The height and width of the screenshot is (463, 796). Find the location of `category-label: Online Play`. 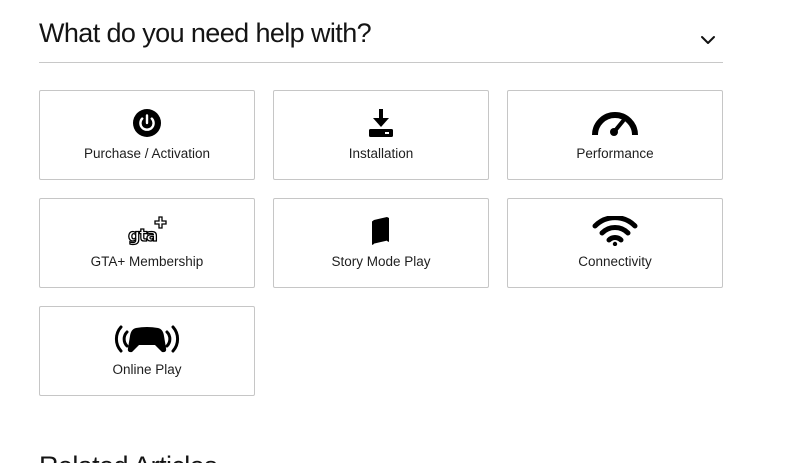

category-label: Online Play is located at coordinates (147, 369).